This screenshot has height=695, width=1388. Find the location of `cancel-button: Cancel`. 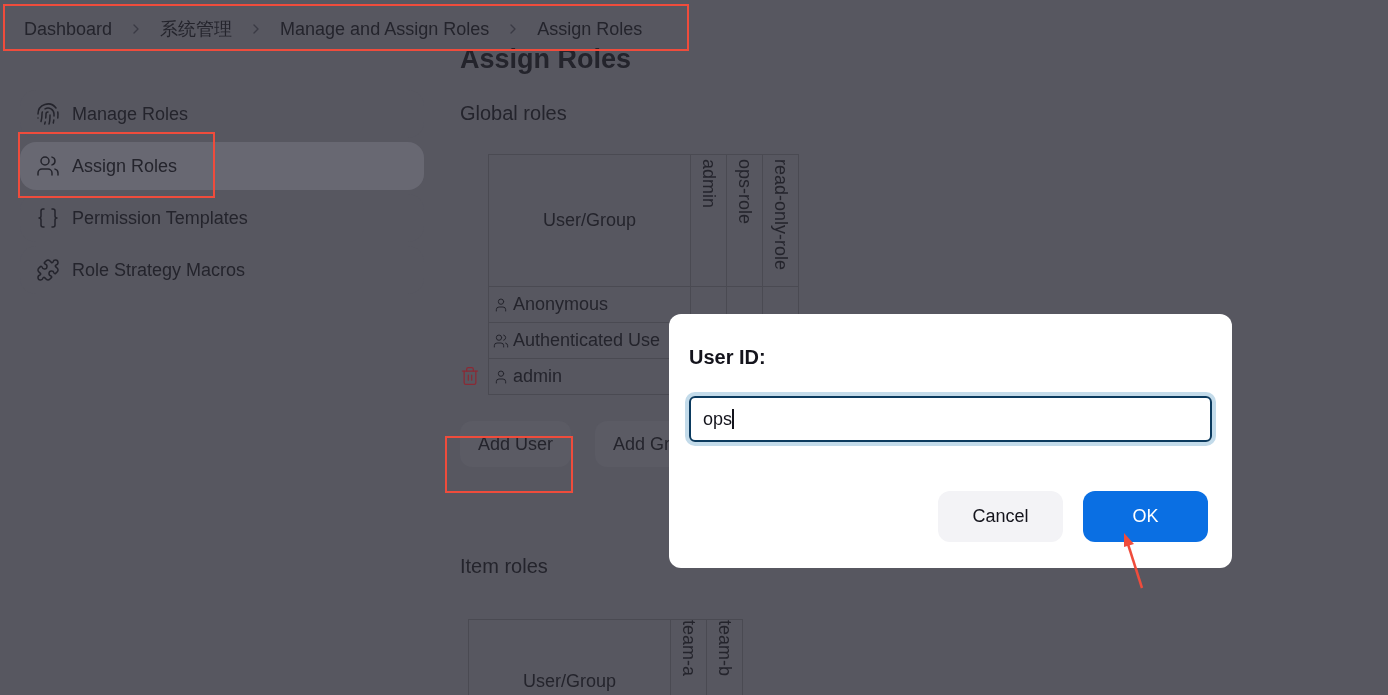

cancel-button: Cancel is located at coordinates (1000, 516).